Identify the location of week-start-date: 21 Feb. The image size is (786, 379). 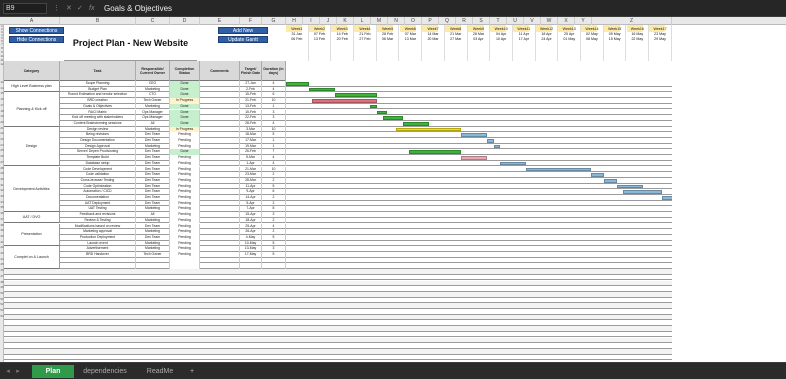
(365, 34).